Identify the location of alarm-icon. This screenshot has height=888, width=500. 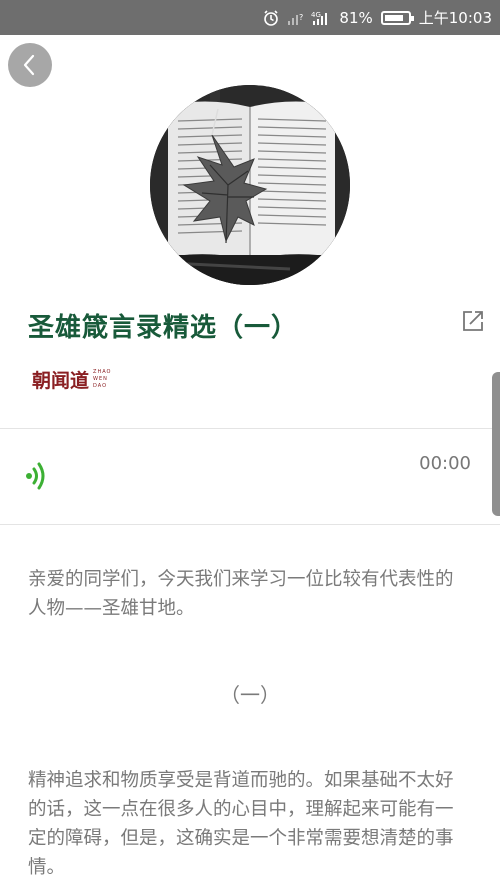
(271, 17).